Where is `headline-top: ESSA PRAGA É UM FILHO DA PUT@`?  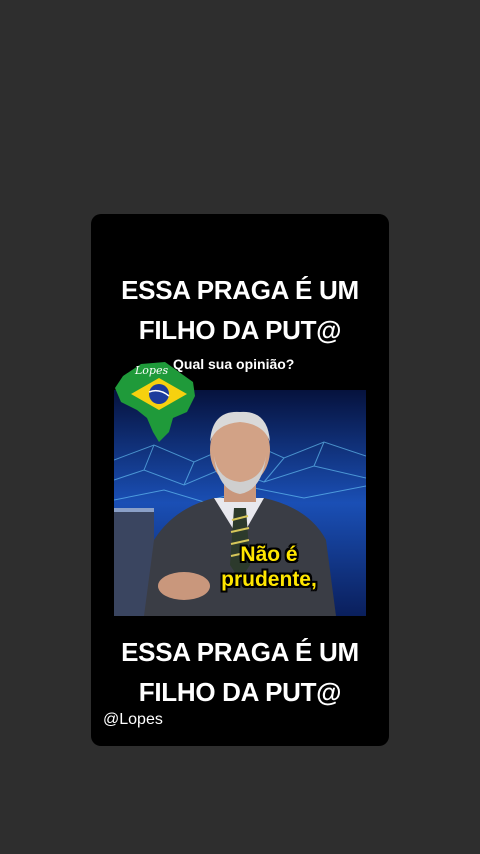
headline-top: ESSA PRAGA É UM FILHO DA PUT@ is located at coordinates (240, 310).